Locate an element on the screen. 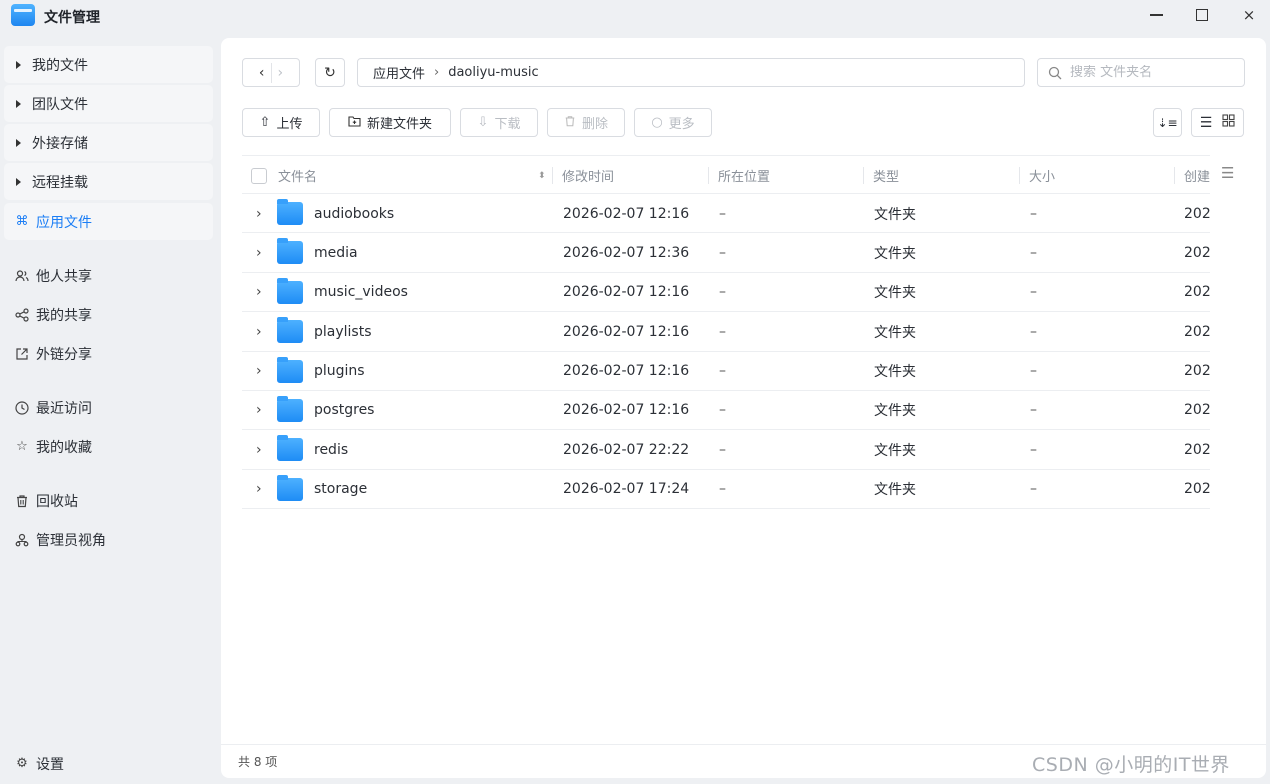 The image size is (1270, 784). breadcrumb-root: 应用文件 is located at coordinates (399, 72).